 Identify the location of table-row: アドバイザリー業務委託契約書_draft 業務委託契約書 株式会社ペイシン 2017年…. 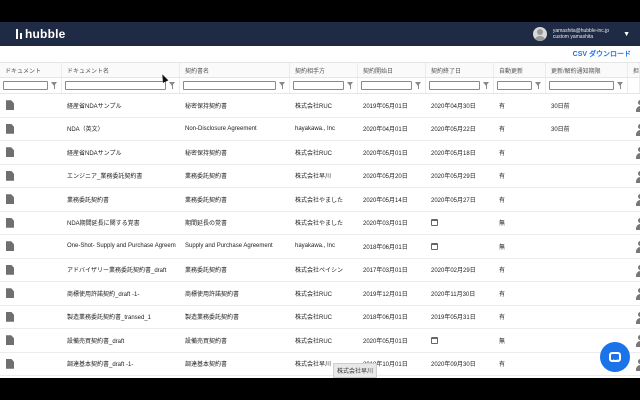
(320, 270).